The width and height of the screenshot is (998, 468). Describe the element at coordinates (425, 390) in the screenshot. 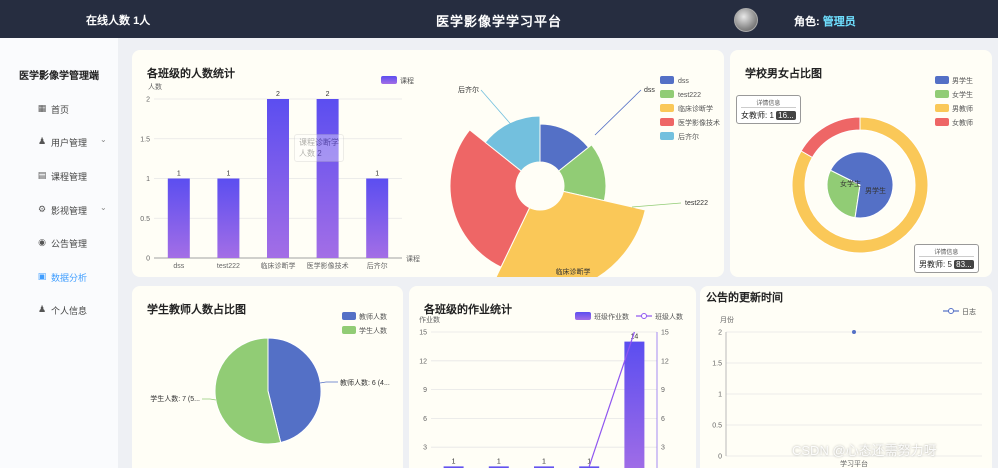

I see `y-tick-label: 9` at that location.